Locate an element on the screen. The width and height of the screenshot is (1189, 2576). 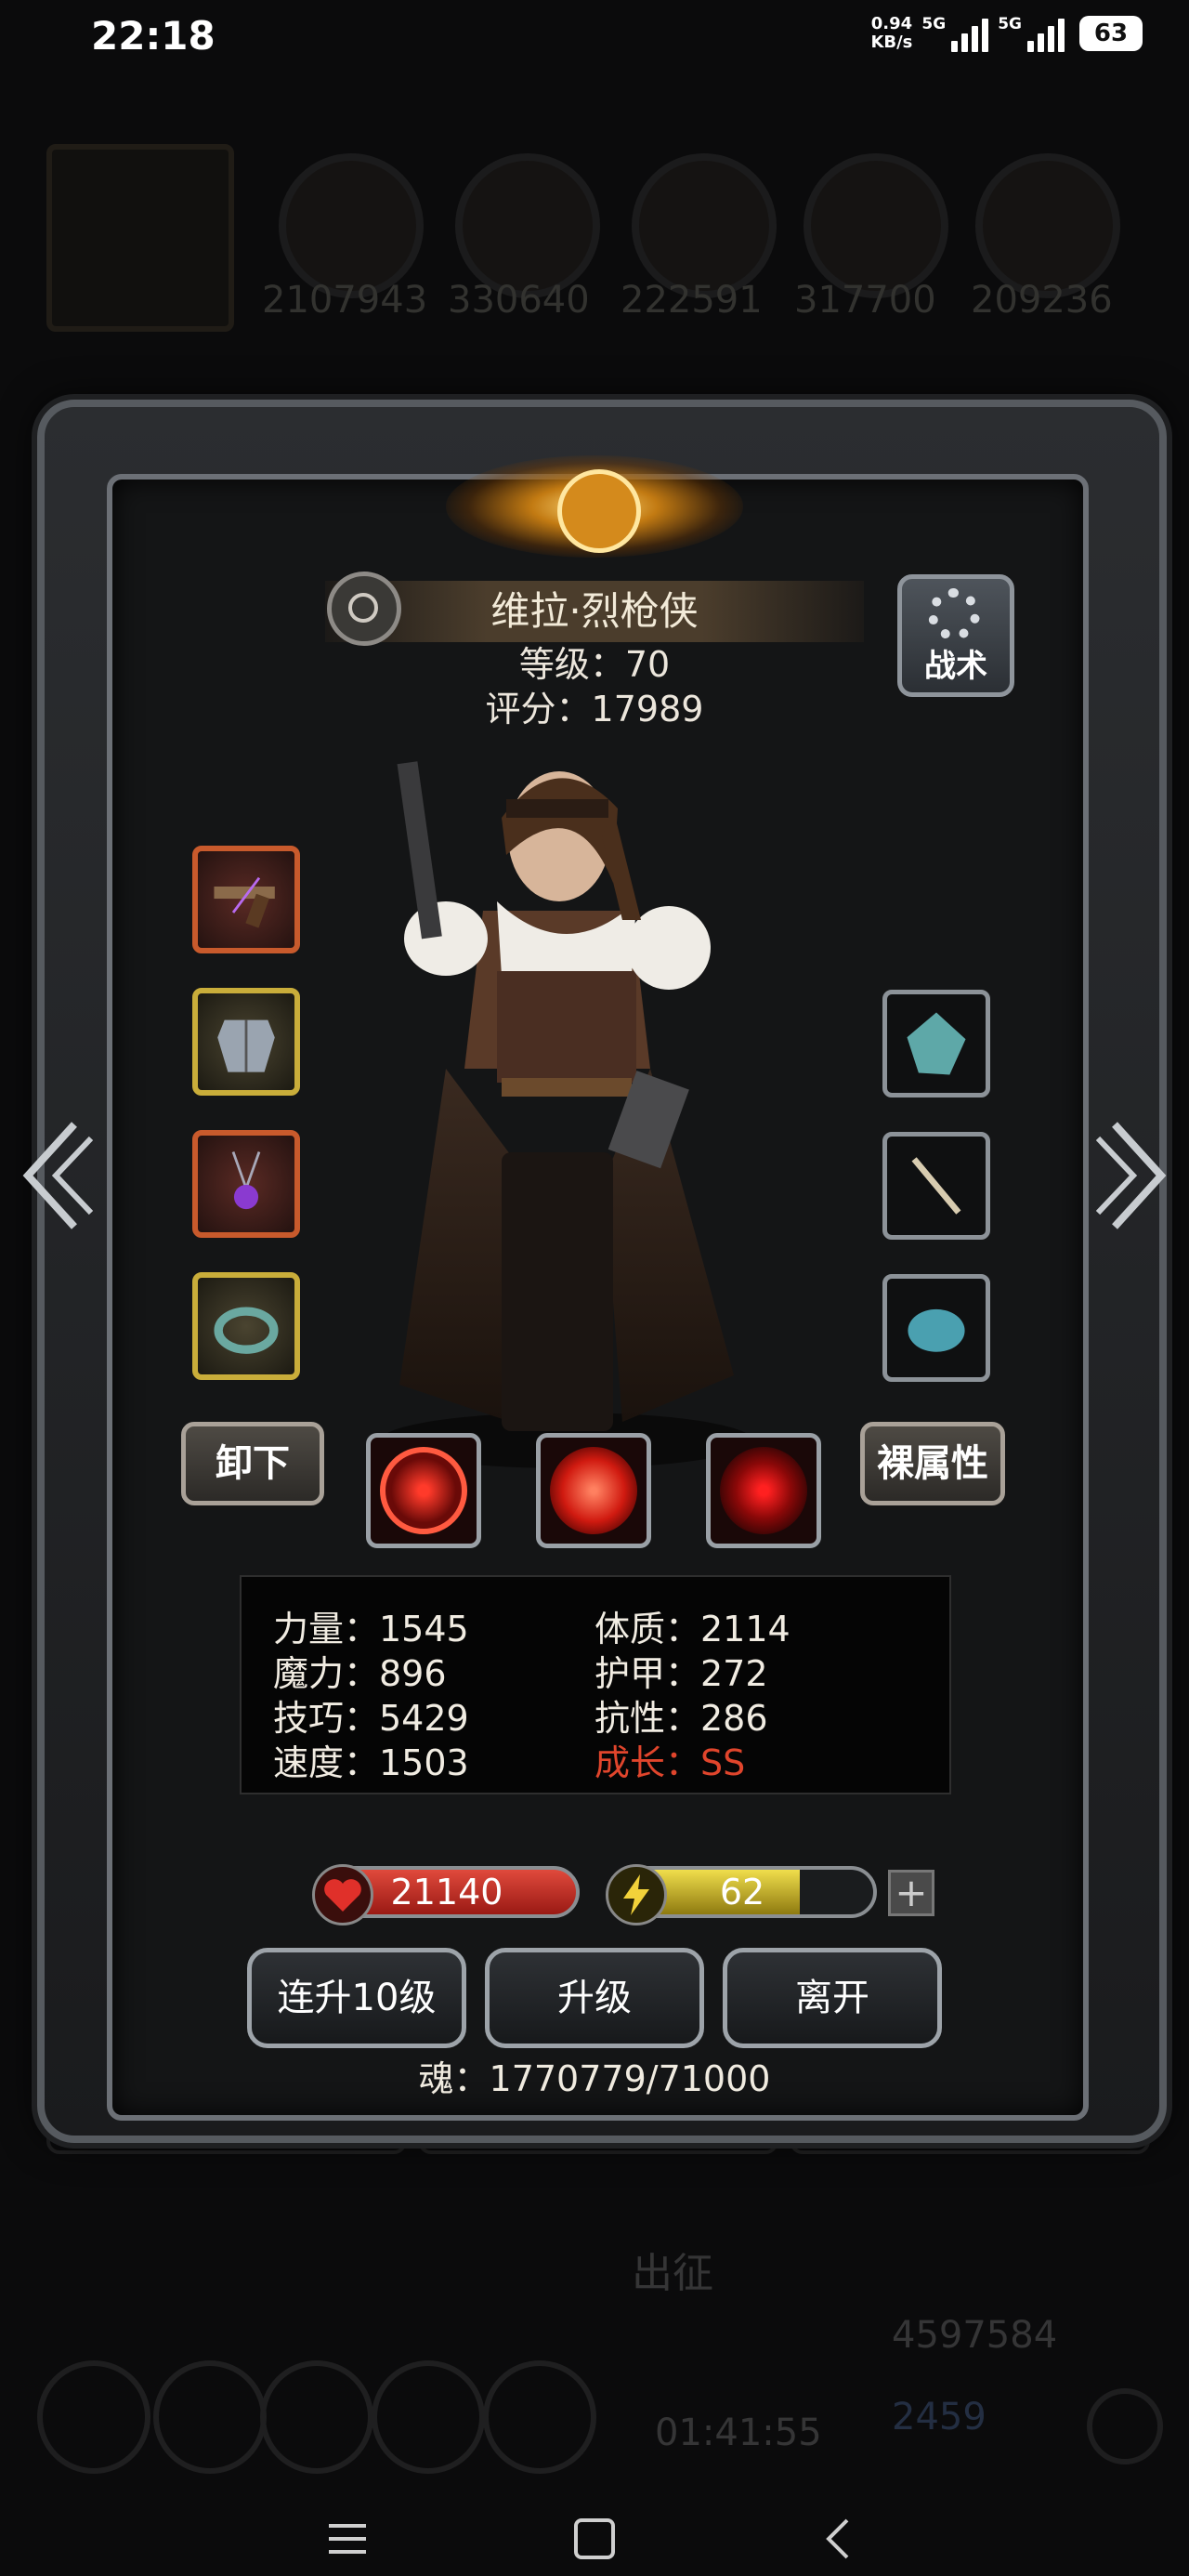
stat-magic: 魔力：896 is located at coordinates (360, 1673).